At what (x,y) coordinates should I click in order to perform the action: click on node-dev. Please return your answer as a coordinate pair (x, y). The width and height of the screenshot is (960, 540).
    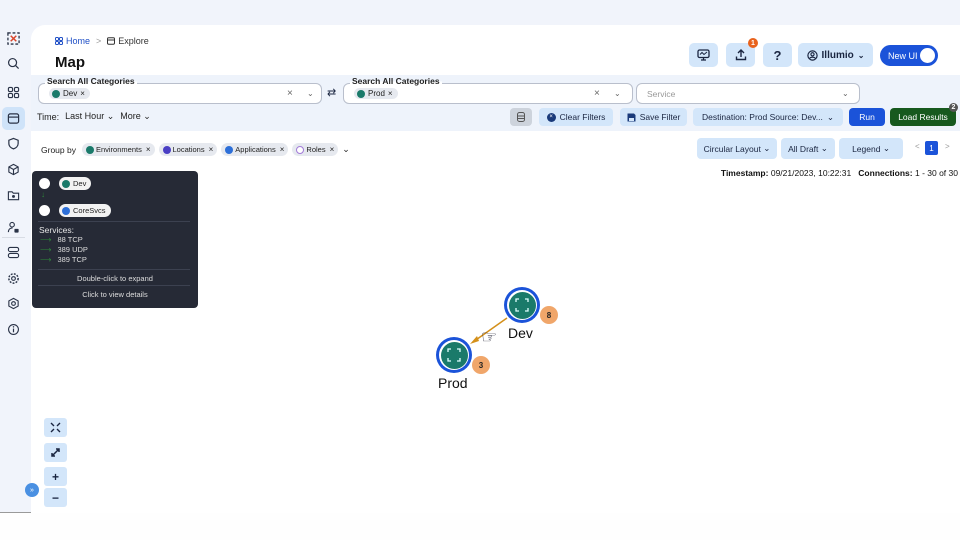
    Looking at the image, I should click on (522, 305).